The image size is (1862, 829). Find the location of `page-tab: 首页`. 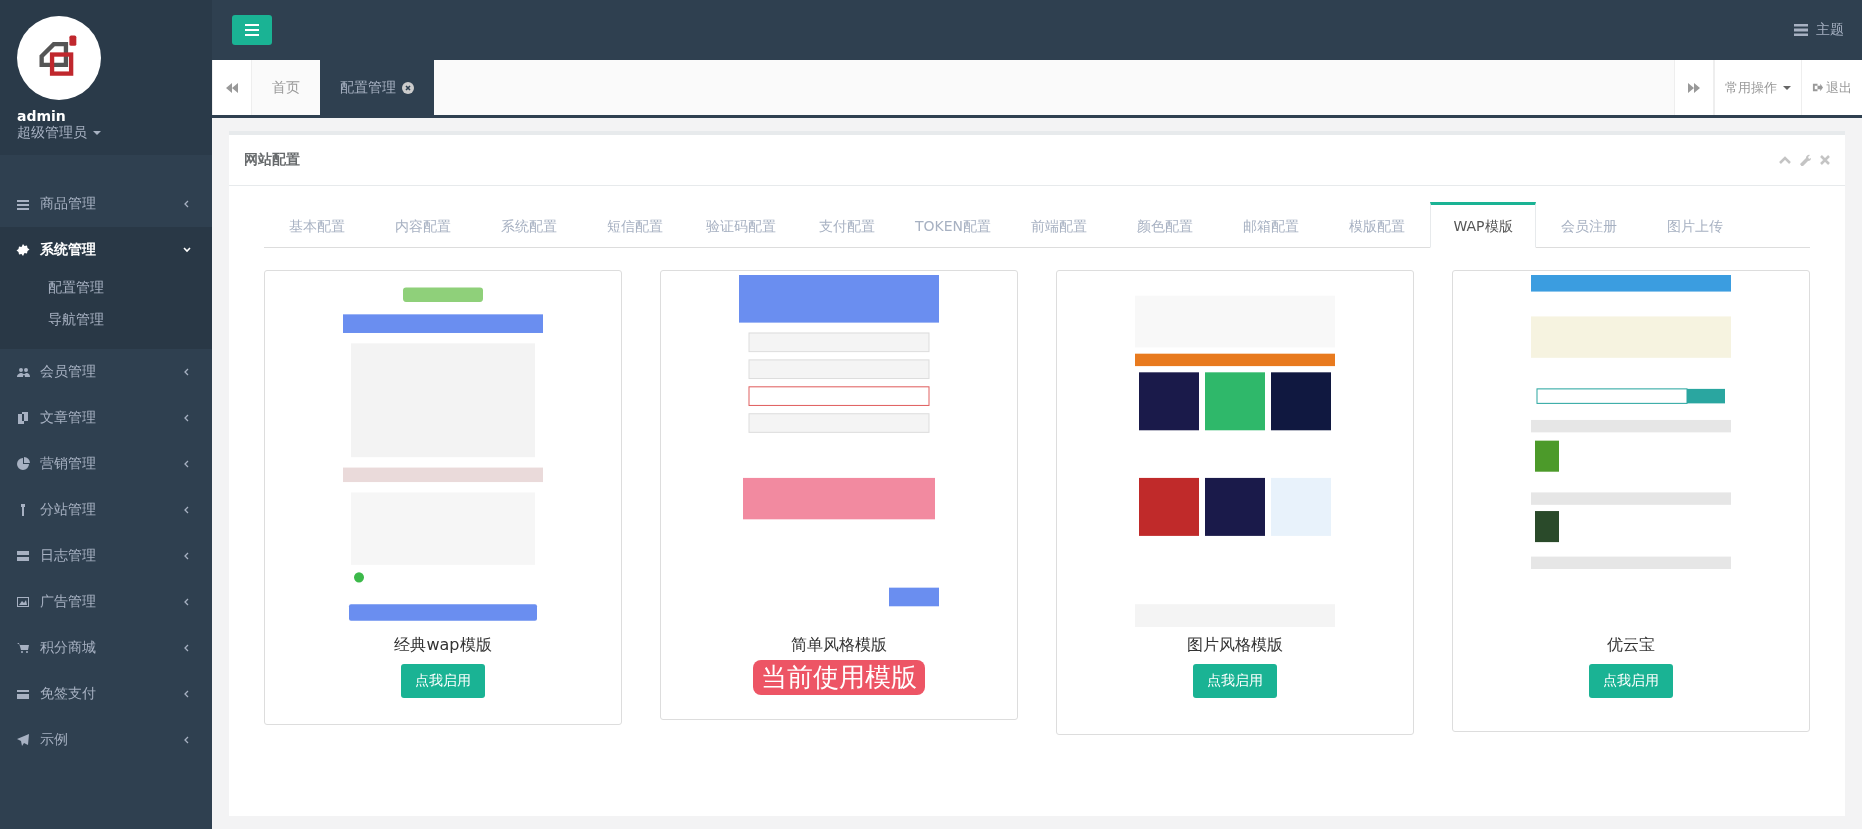

page-tab: 首页 is located at coordinates (286, 87).